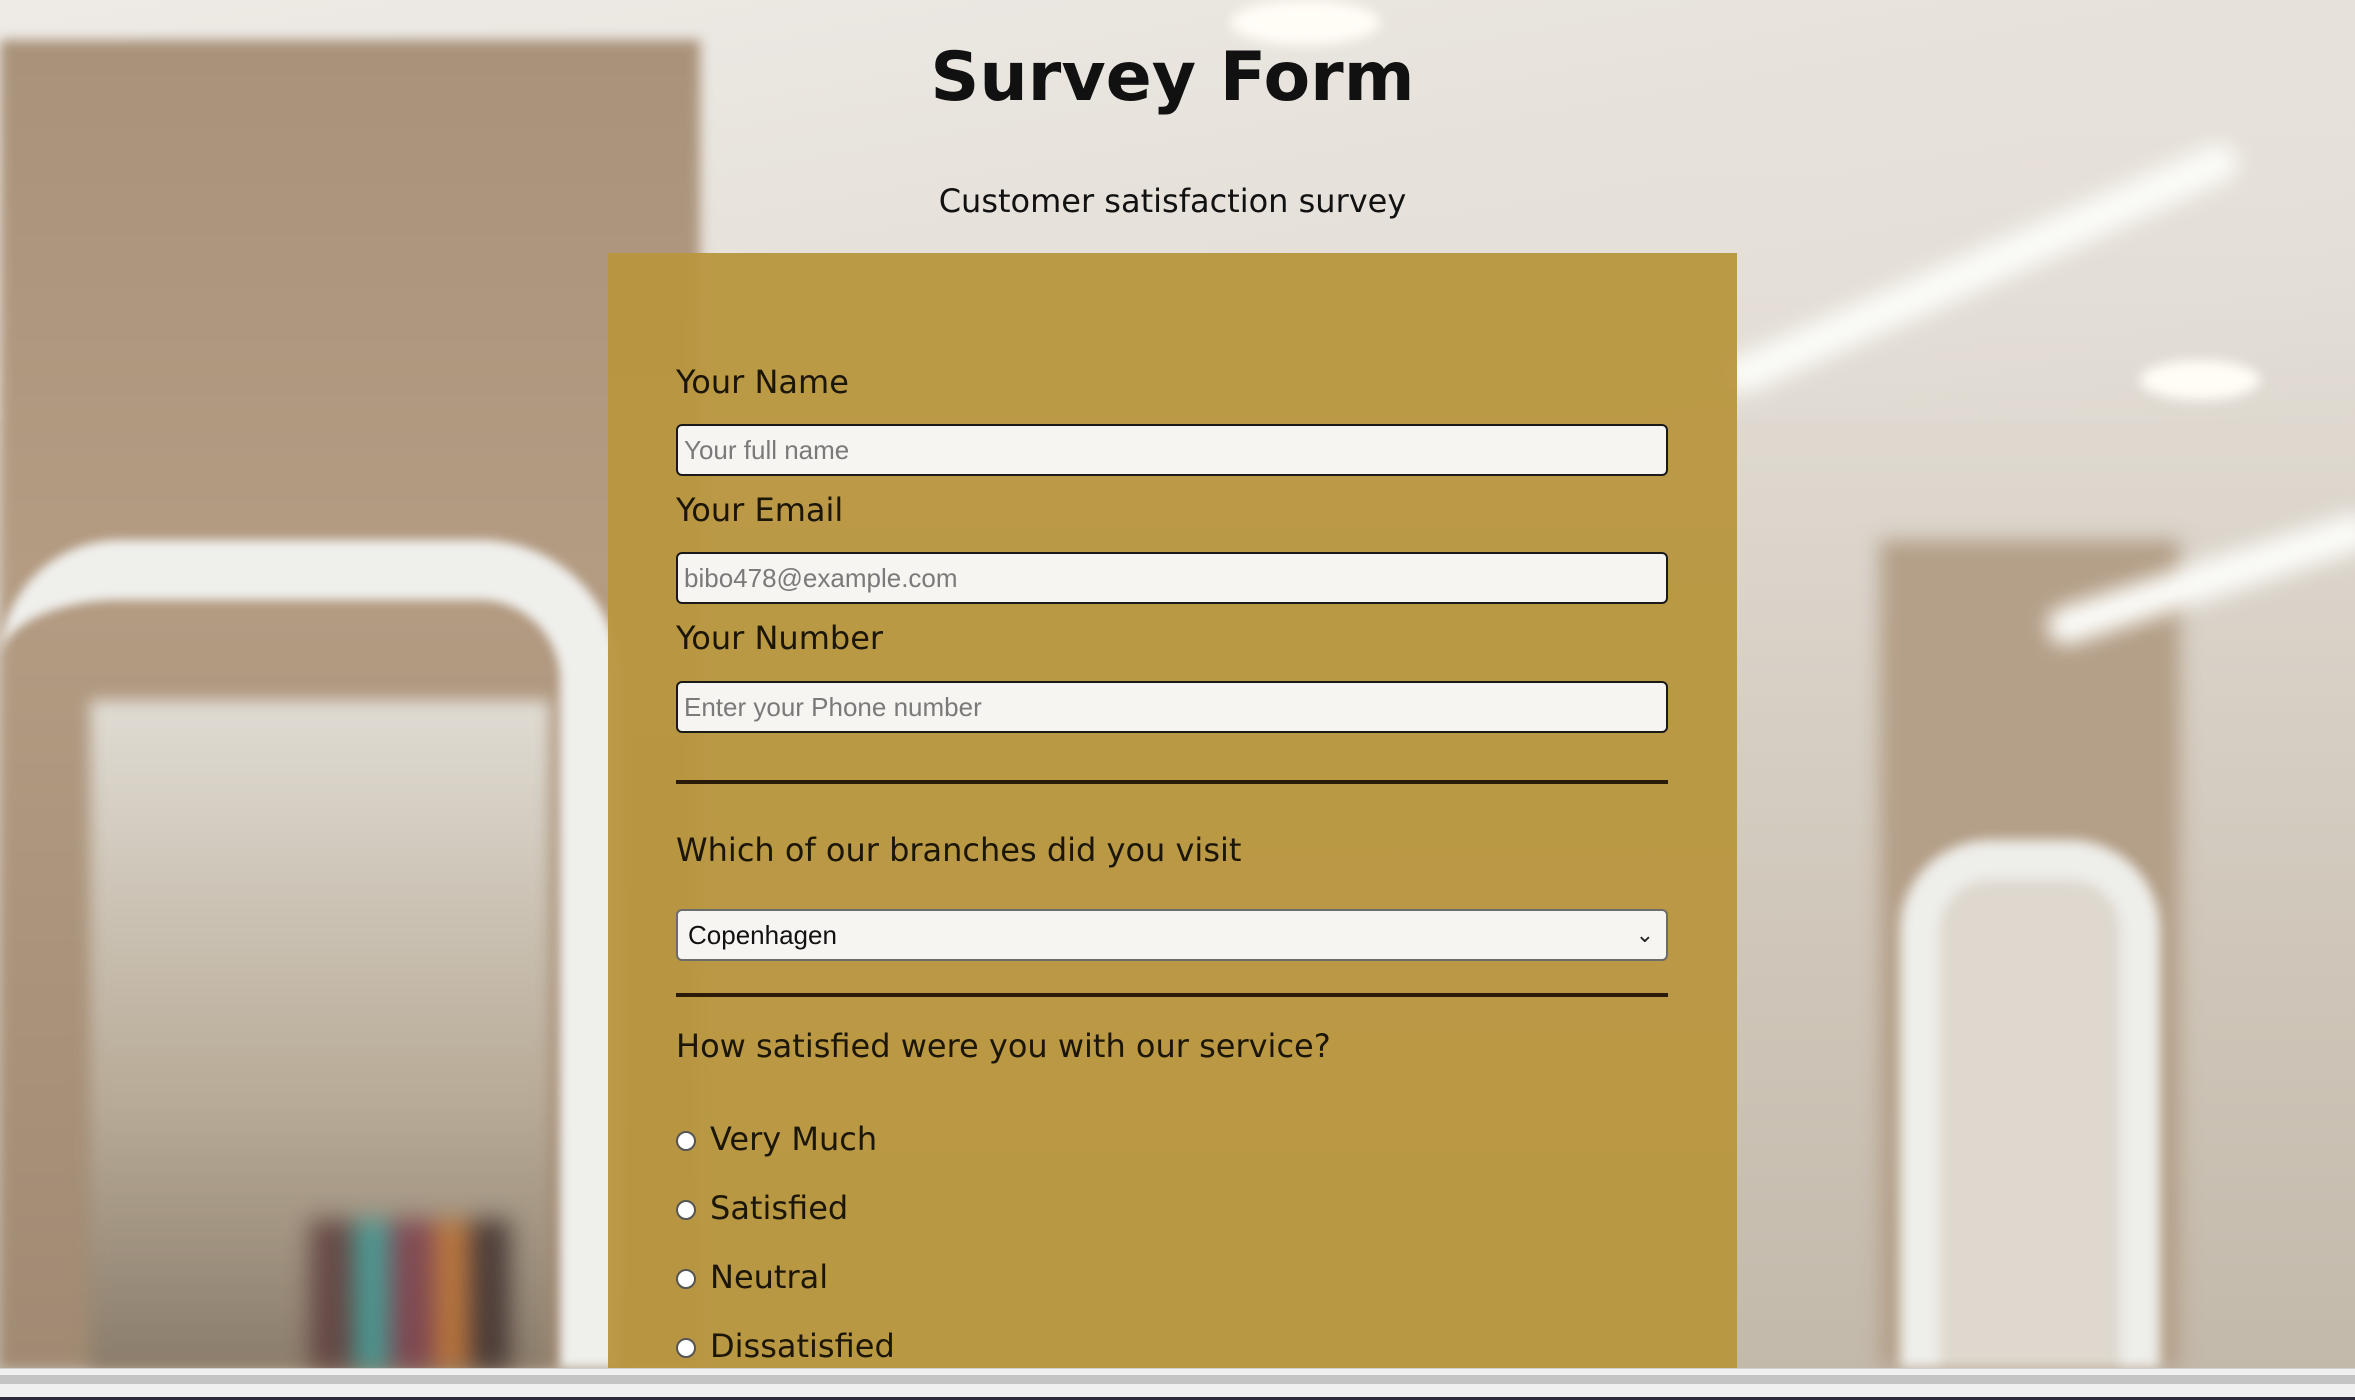  What do you see at coordinates (1644, 934) in the screenshot?
I see `chevron-down-icon: ⌄` at bounding box center [1644, 934].